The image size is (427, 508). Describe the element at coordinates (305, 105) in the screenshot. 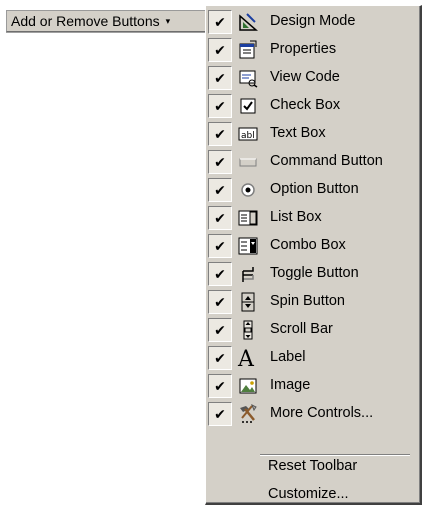

I see `menu-item-label: Check Box` at that location.